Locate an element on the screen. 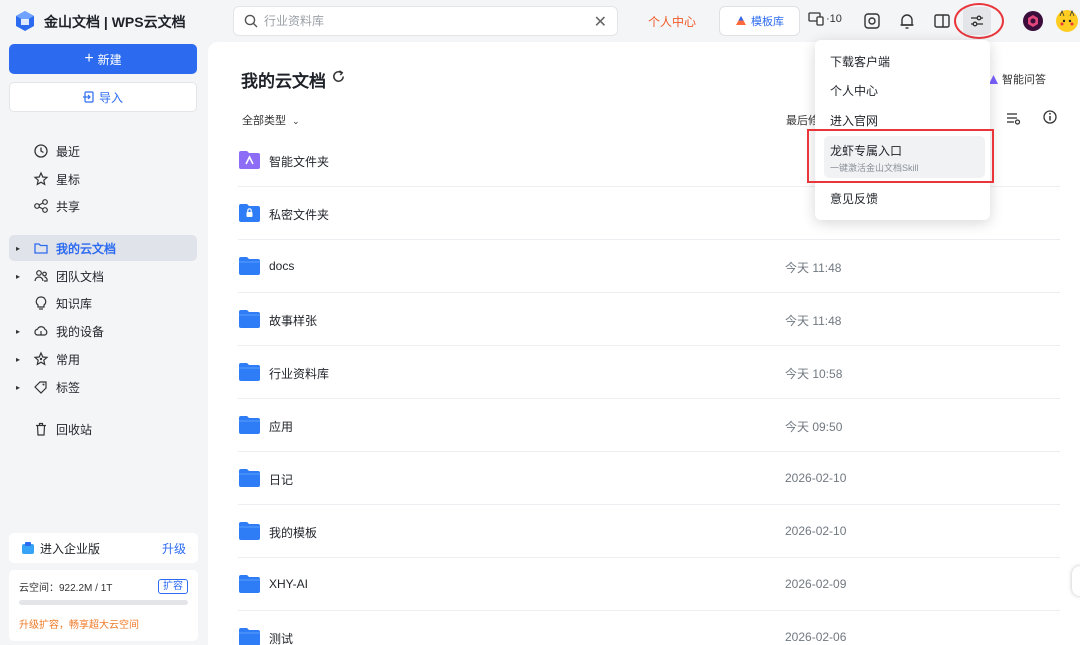  menu-item-official-site: 进入官网 is located at coordinates (854, 120).